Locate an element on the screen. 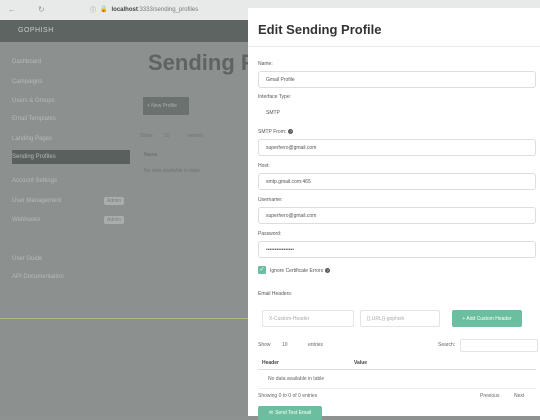 Image resolution: width=540 pixels, height=420 pixels. sidebar-item-sending-profiles: Sending Profiles is located at coordinates (34, 157).